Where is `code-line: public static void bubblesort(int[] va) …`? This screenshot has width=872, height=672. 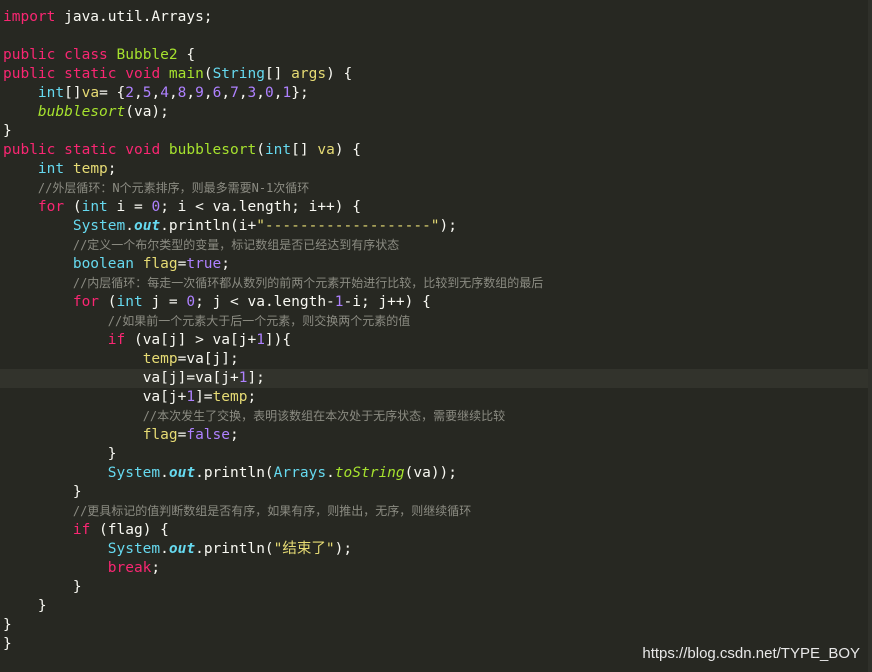 code-line: public static void bubblesort(int[] va) … is located at coordinates (434, 150).